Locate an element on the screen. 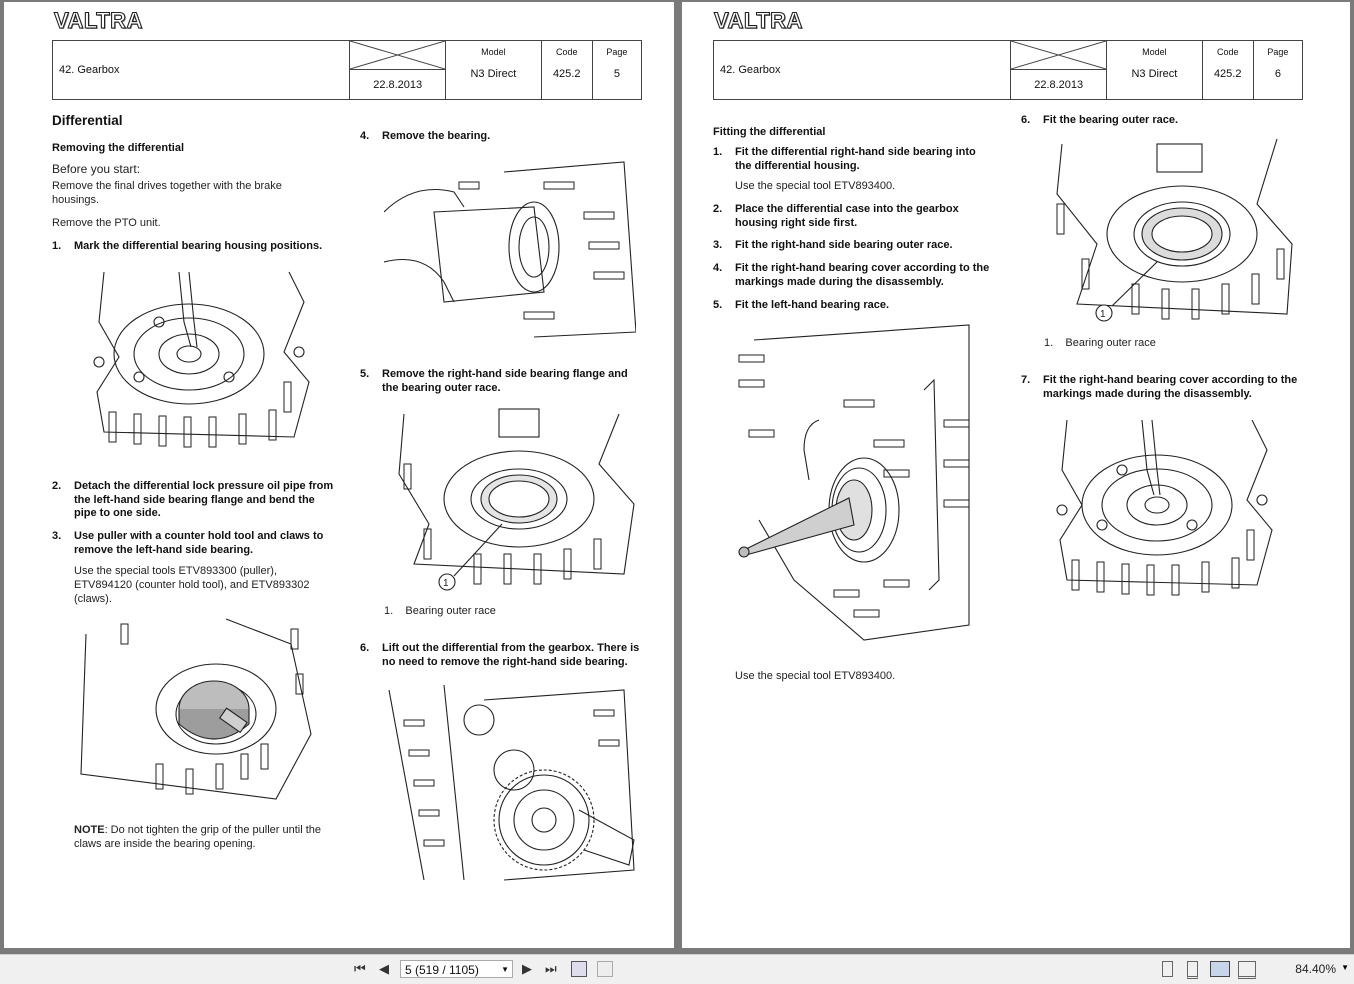 The height and width of the screenshot is (984, 1354). zoom-dropdown-icon: ▼ is located at coordinates (1345, 967).